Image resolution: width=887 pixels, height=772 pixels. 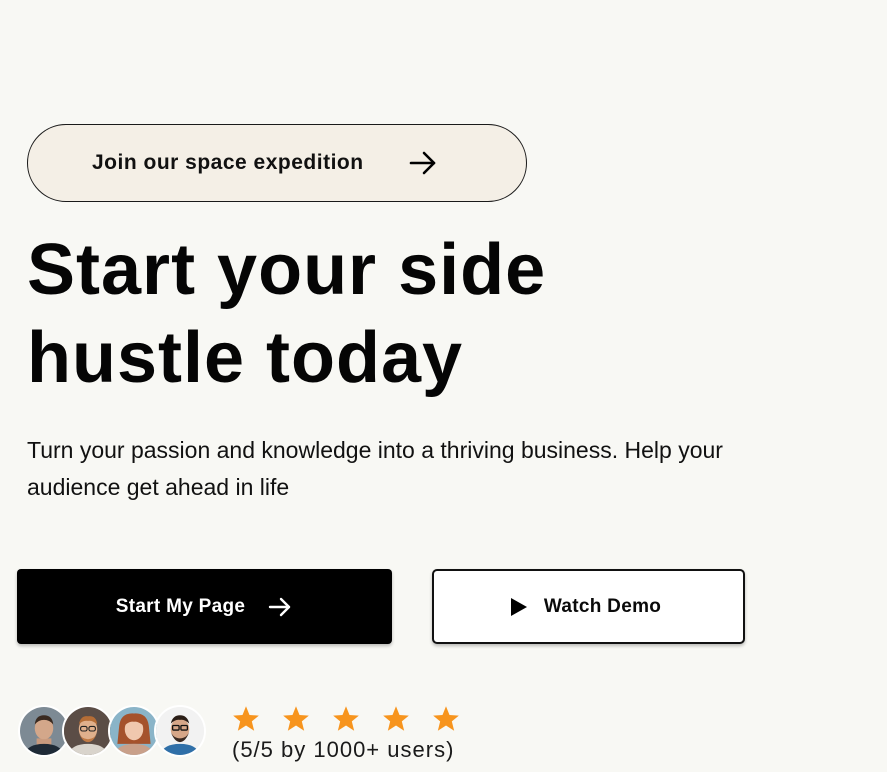 What do you see at coordinates (519, 607) in the screenshot?
I see `play-icon` at bounding box center [519, 607].